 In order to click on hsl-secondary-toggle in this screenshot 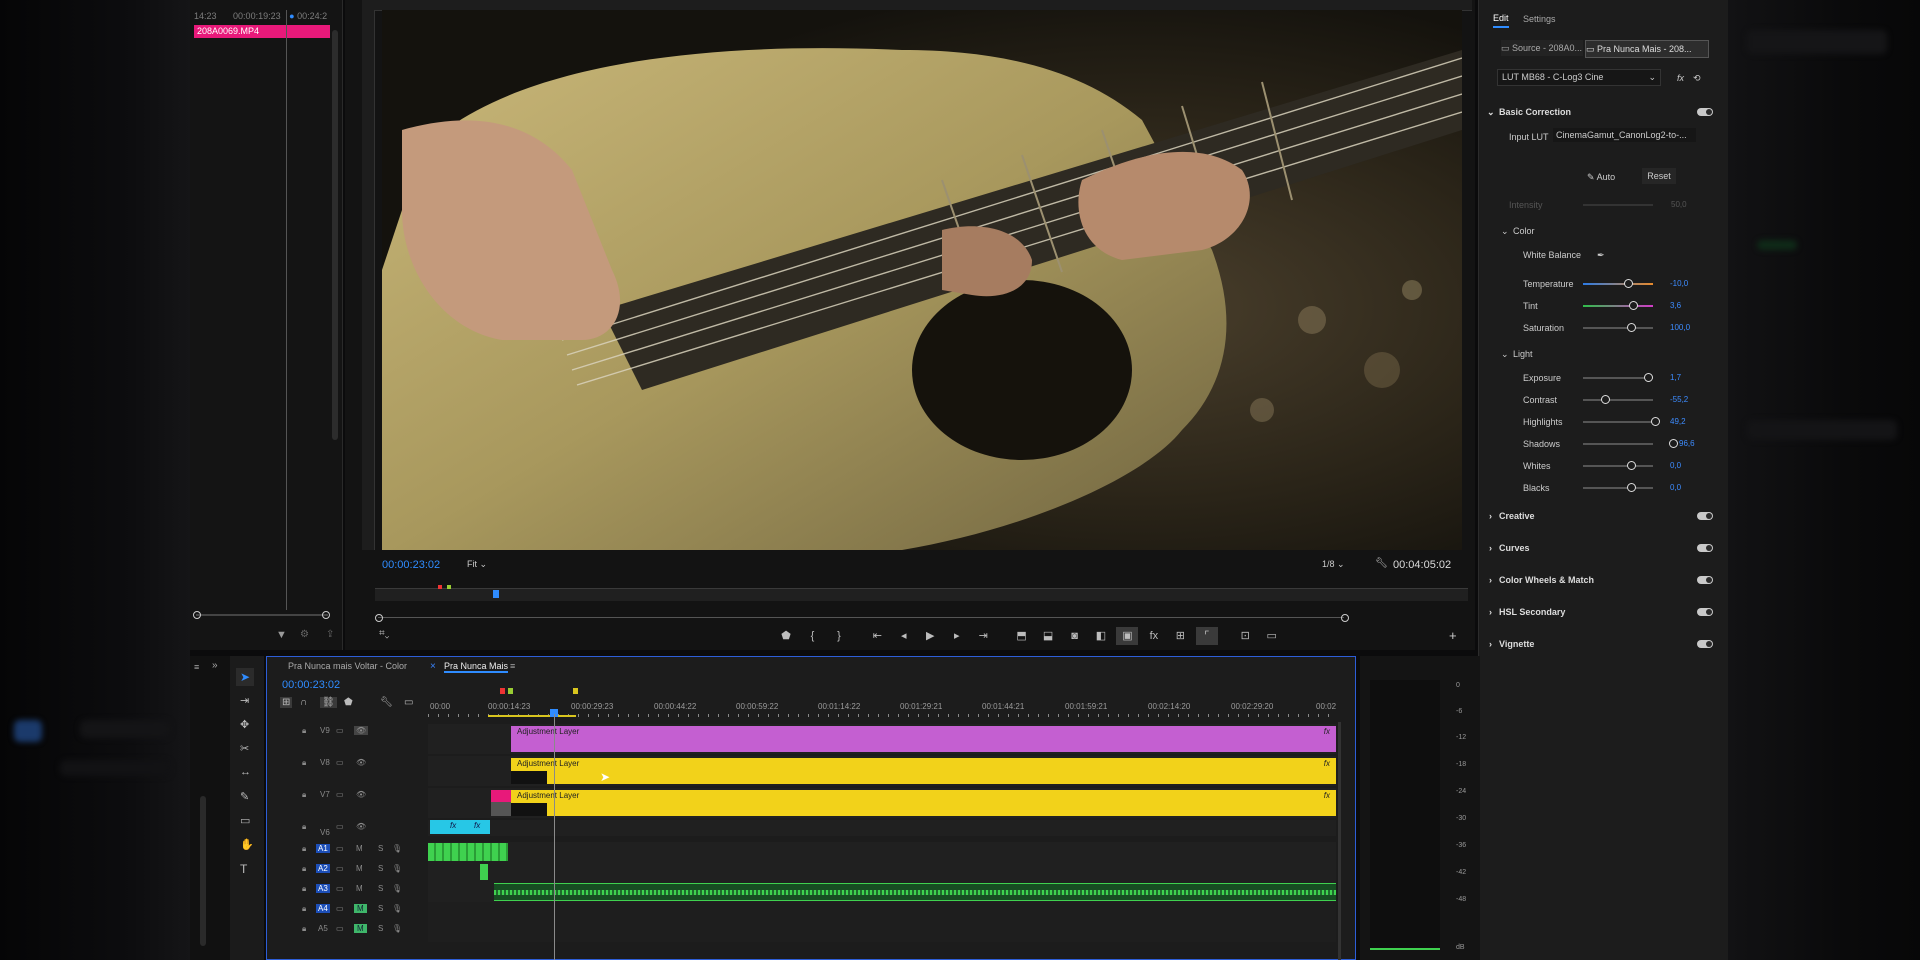, I will do `click(1705, 612)`.